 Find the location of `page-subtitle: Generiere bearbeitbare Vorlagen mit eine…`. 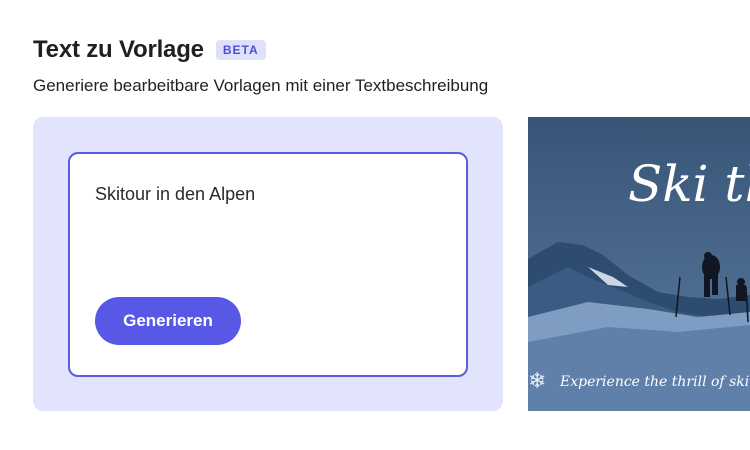

page-subtitle: Generiere bearbeitbare Vorlagen mit eine… is located at coordinates (261, 85).